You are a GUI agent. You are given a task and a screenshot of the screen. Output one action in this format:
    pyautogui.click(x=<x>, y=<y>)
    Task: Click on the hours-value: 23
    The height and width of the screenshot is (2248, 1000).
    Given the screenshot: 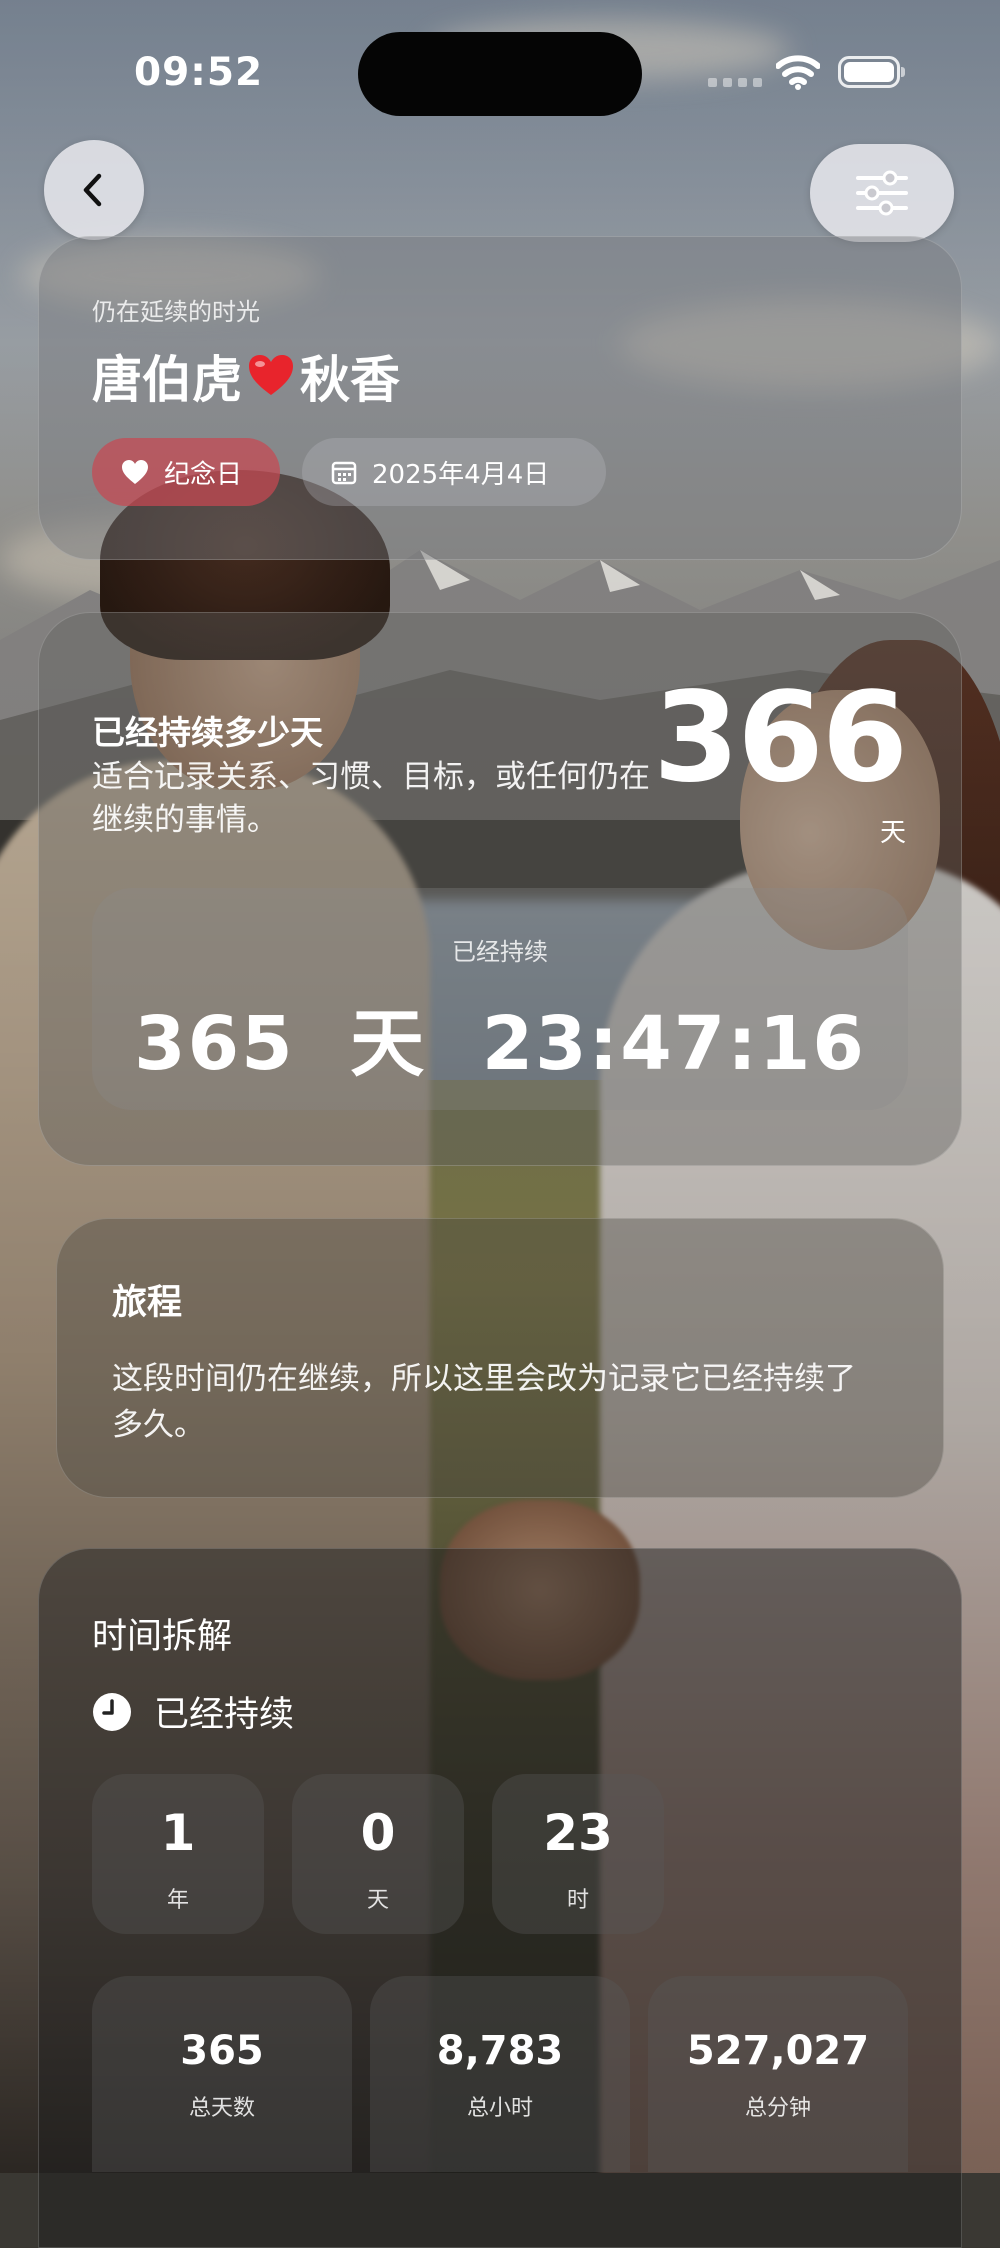 What is the action you would take?
    pyautogui.click(x=578, y=1833)
    